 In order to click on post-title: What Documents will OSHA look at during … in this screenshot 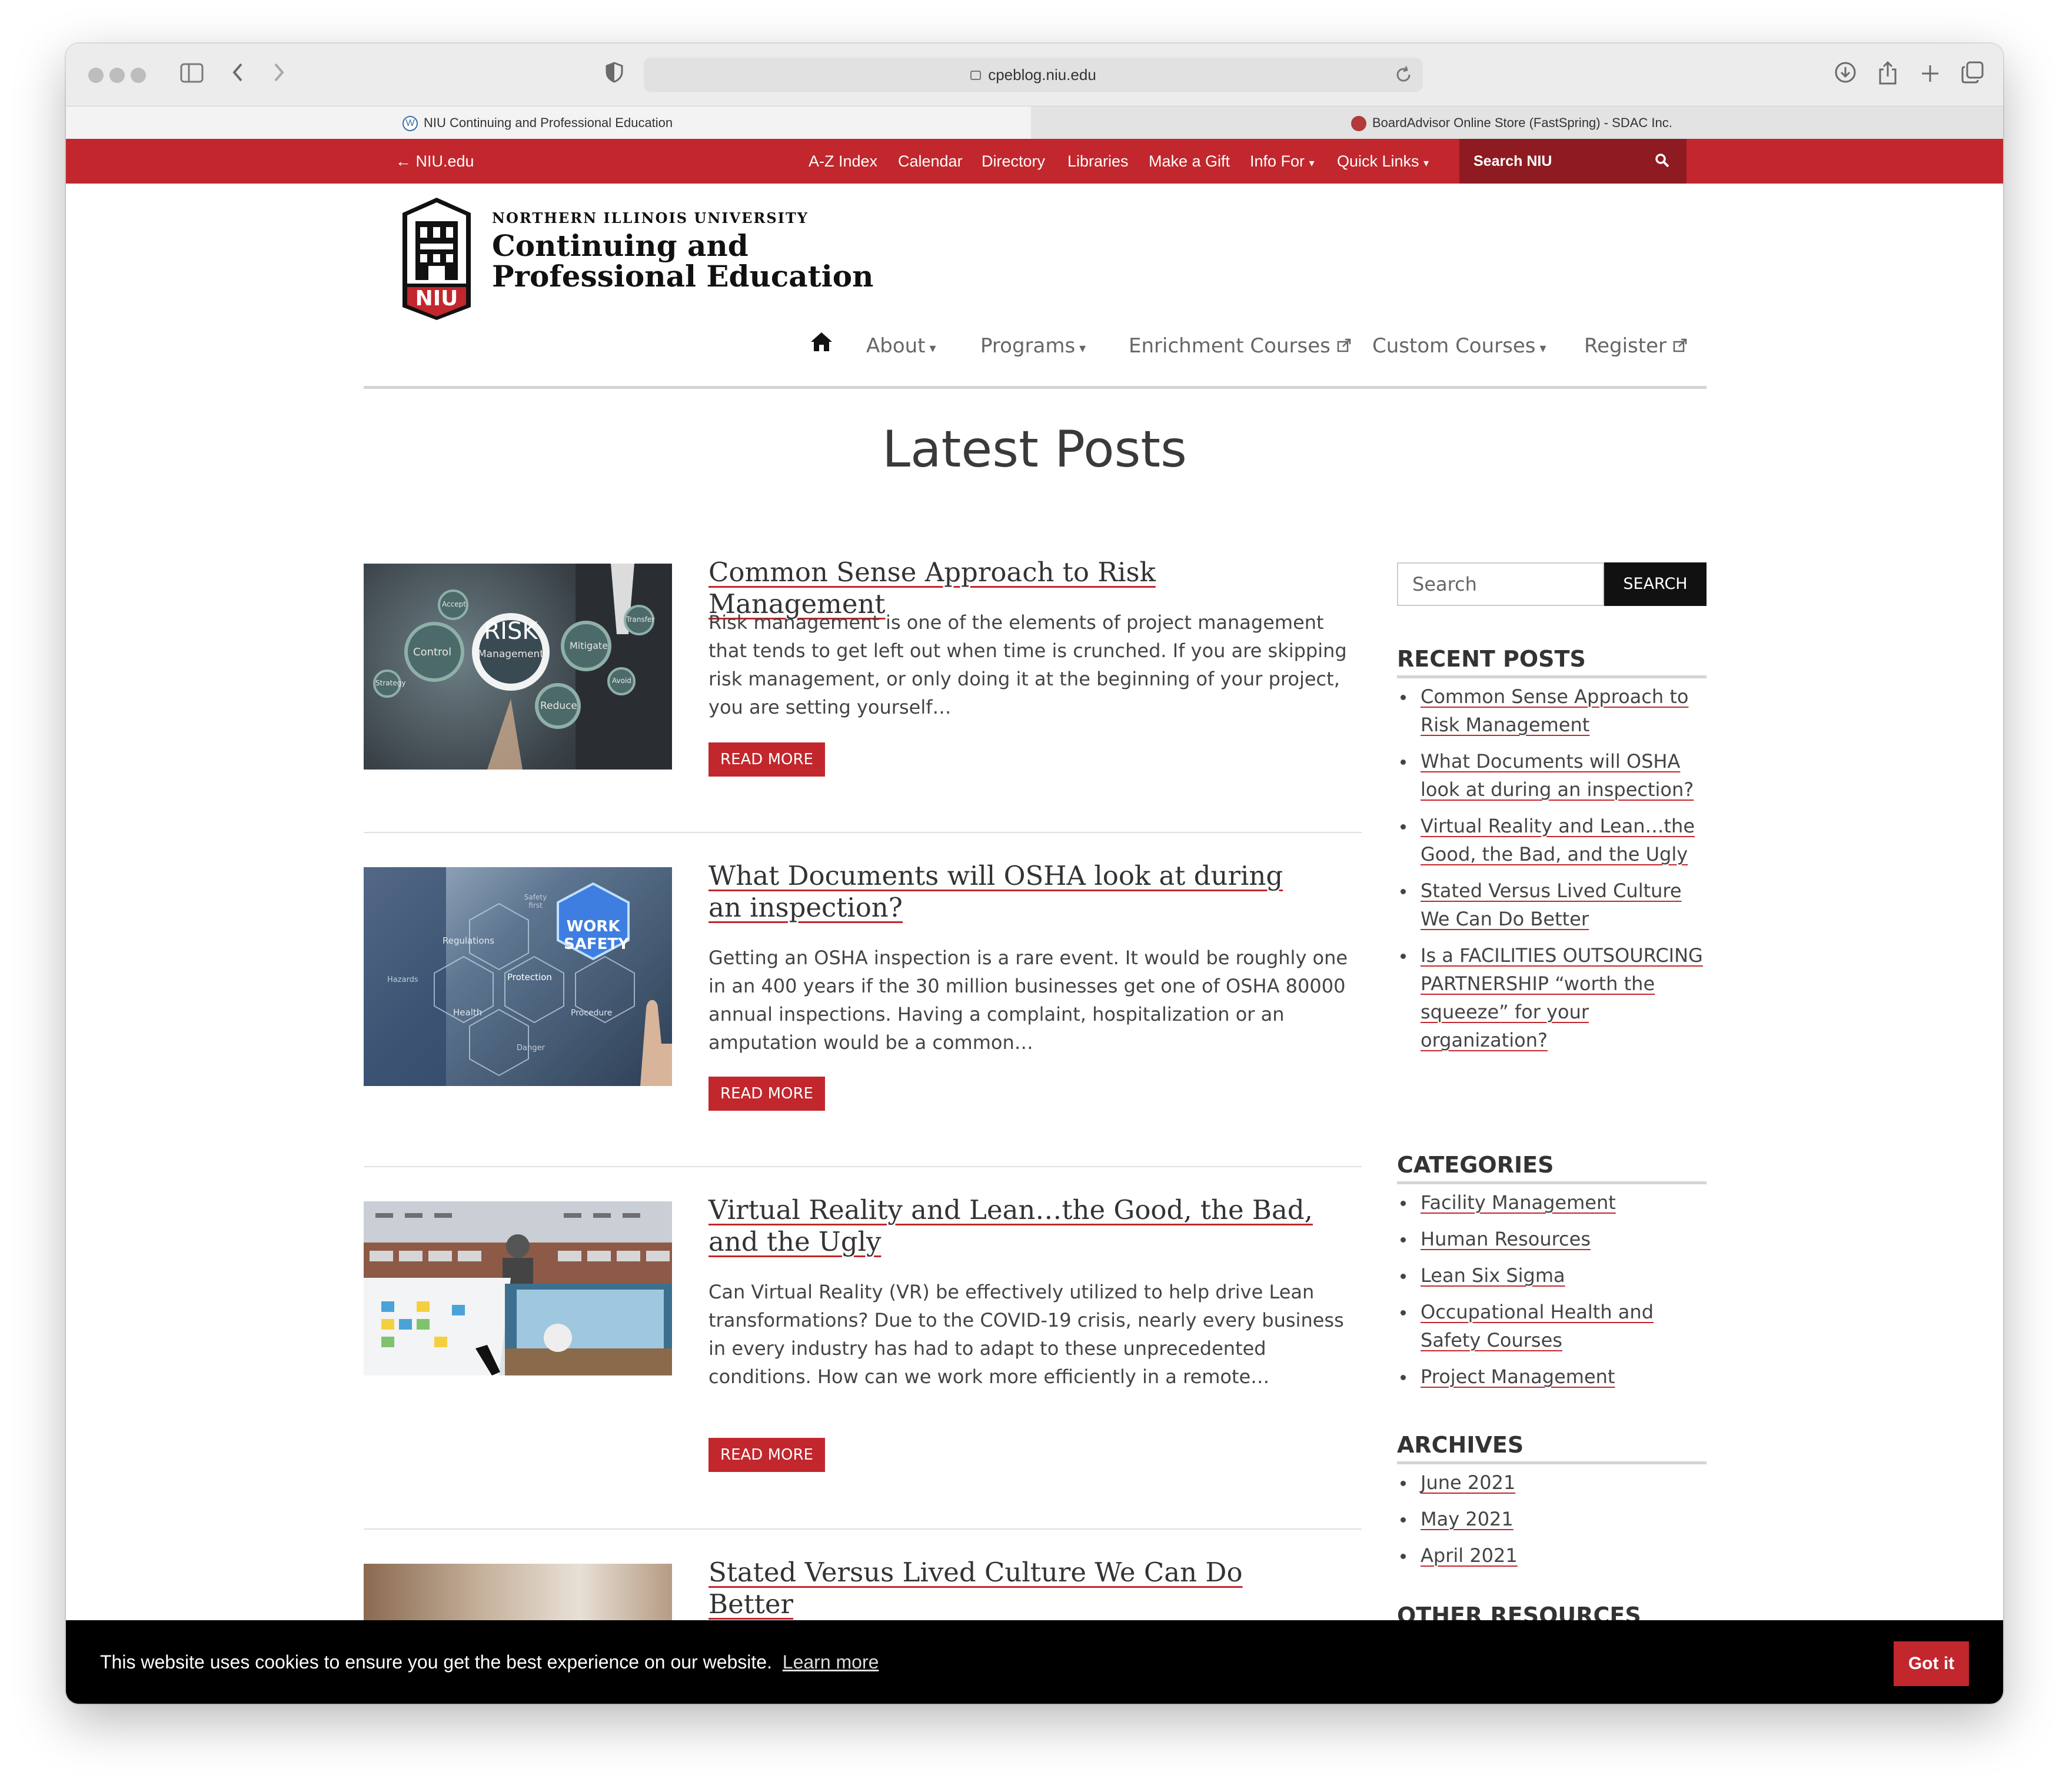, I will do `click(1014, 892)`.